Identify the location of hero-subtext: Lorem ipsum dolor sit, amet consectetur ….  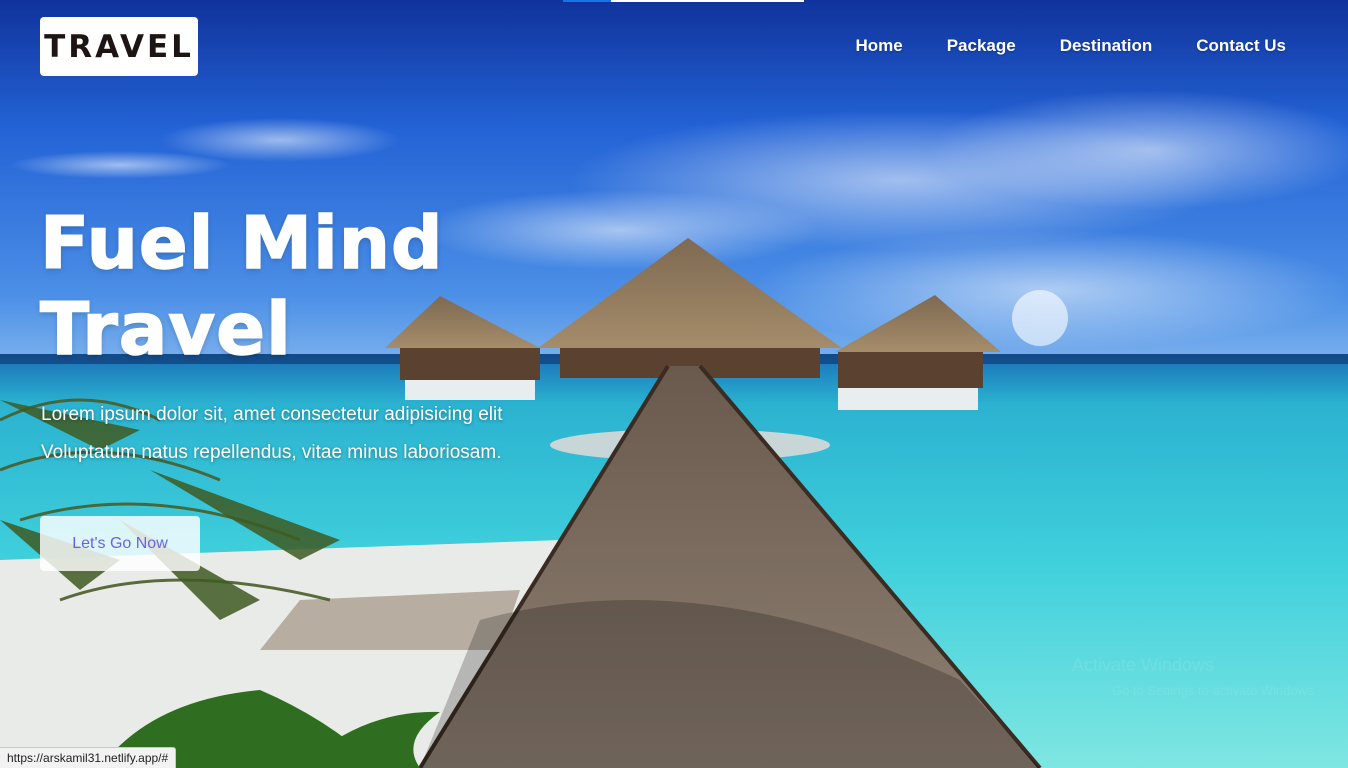
(271, 434).